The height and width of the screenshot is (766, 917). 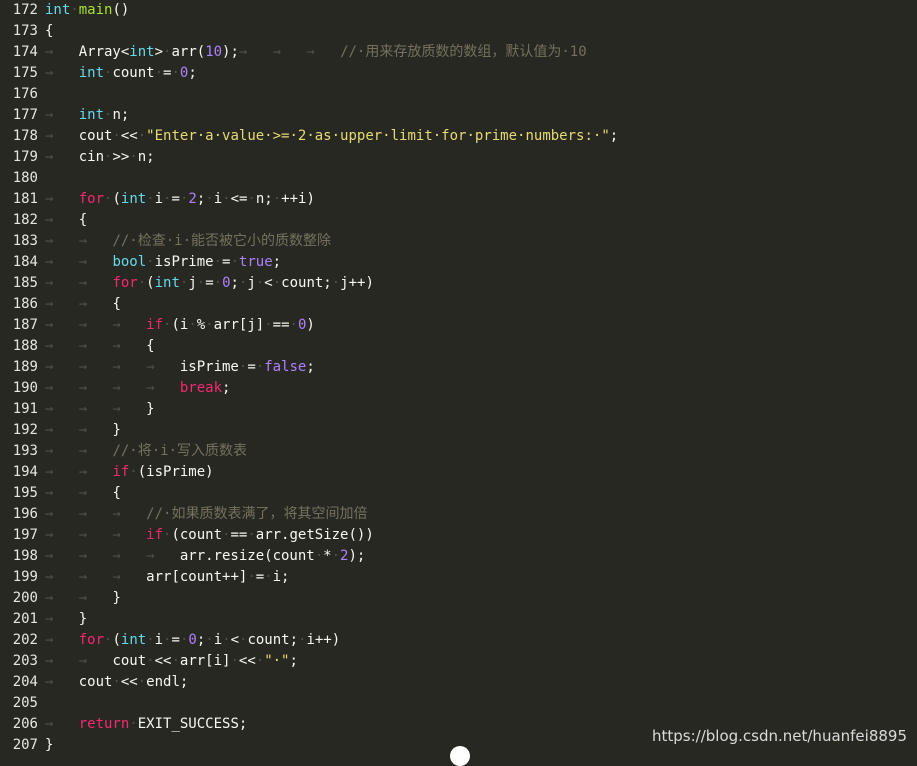 I want to click on code-line: 175 → int·count·=·0;, so click(x=458, y=73).